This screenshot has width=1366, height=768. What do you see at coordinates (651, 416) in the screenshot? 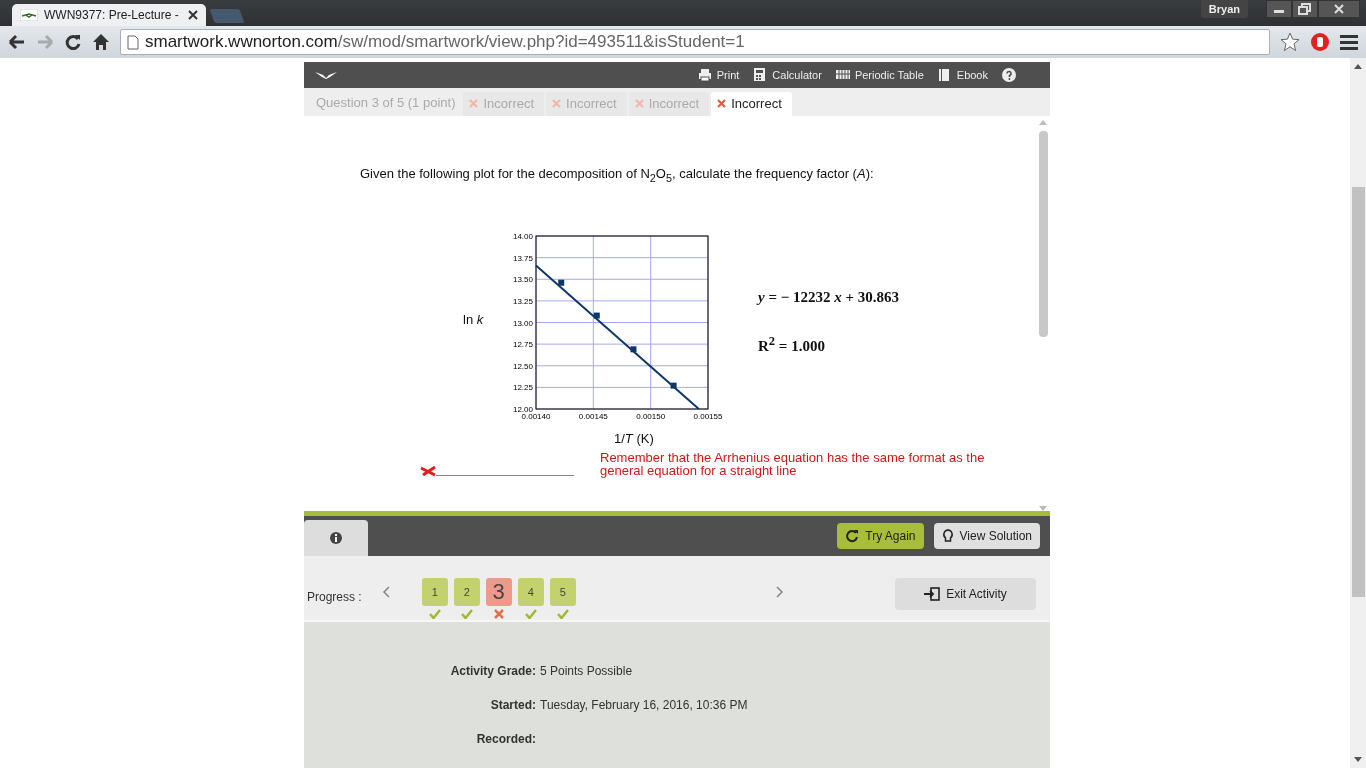
I see `x-tick-label: 0.00150` at bounding box center [651, 416].